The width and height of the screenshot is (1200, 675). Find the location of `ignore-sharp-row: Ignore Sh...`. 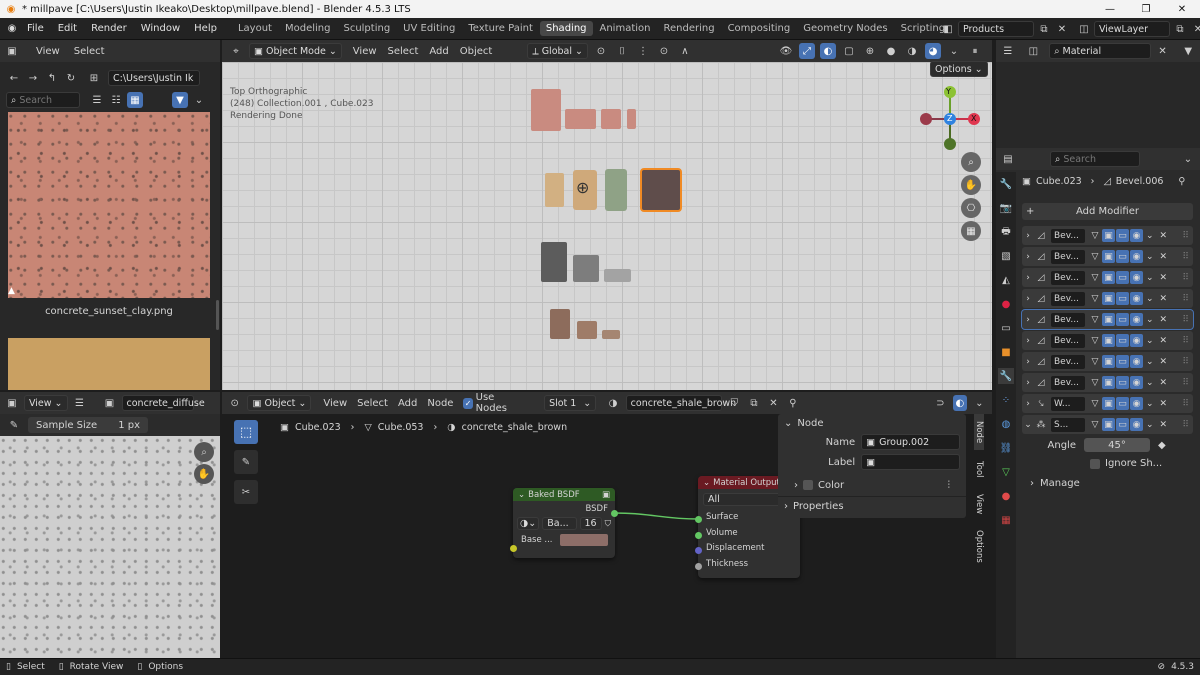

ignore-sharp-row: Ignore Sh... is located at coordinates (1126, 463).